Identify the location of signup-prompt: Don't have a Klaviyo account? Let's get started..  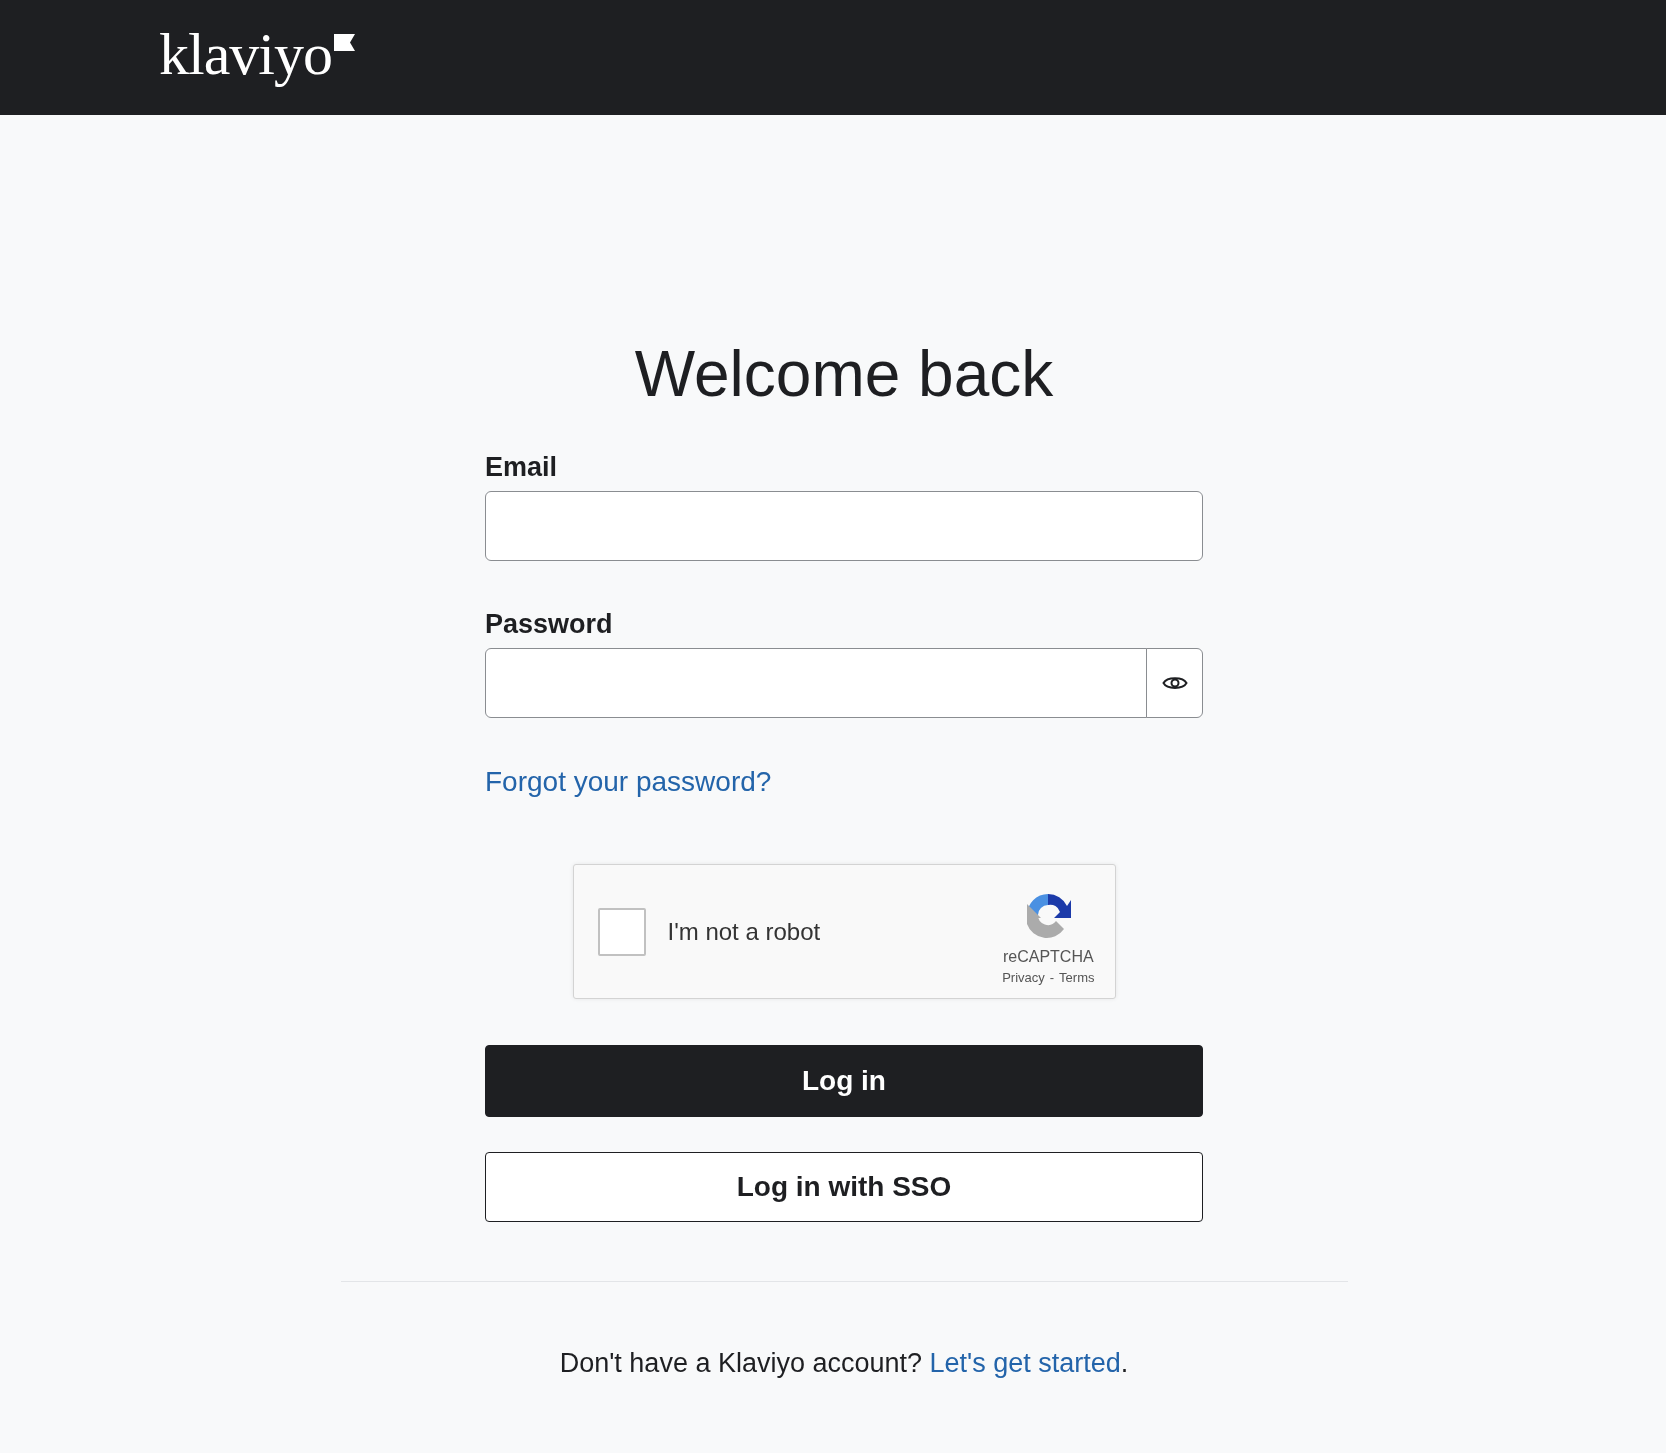
(844, 1363).